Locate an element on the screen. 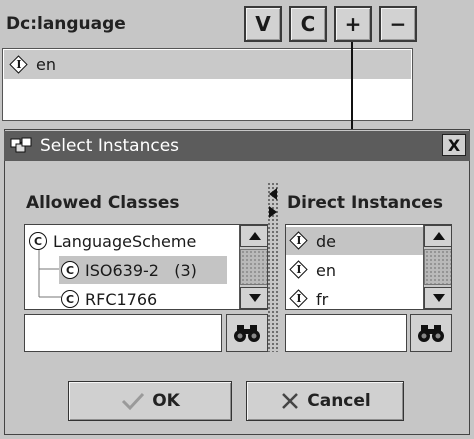  close-button: X is located at coordinates (454, 145).